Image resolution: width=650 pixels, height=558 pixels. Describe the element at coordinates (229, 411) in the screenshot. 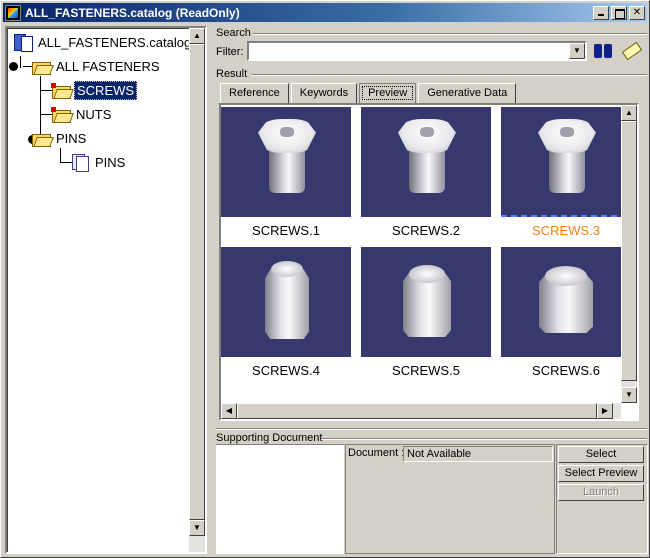

I see `scroll-left-button: ◀` at that location.